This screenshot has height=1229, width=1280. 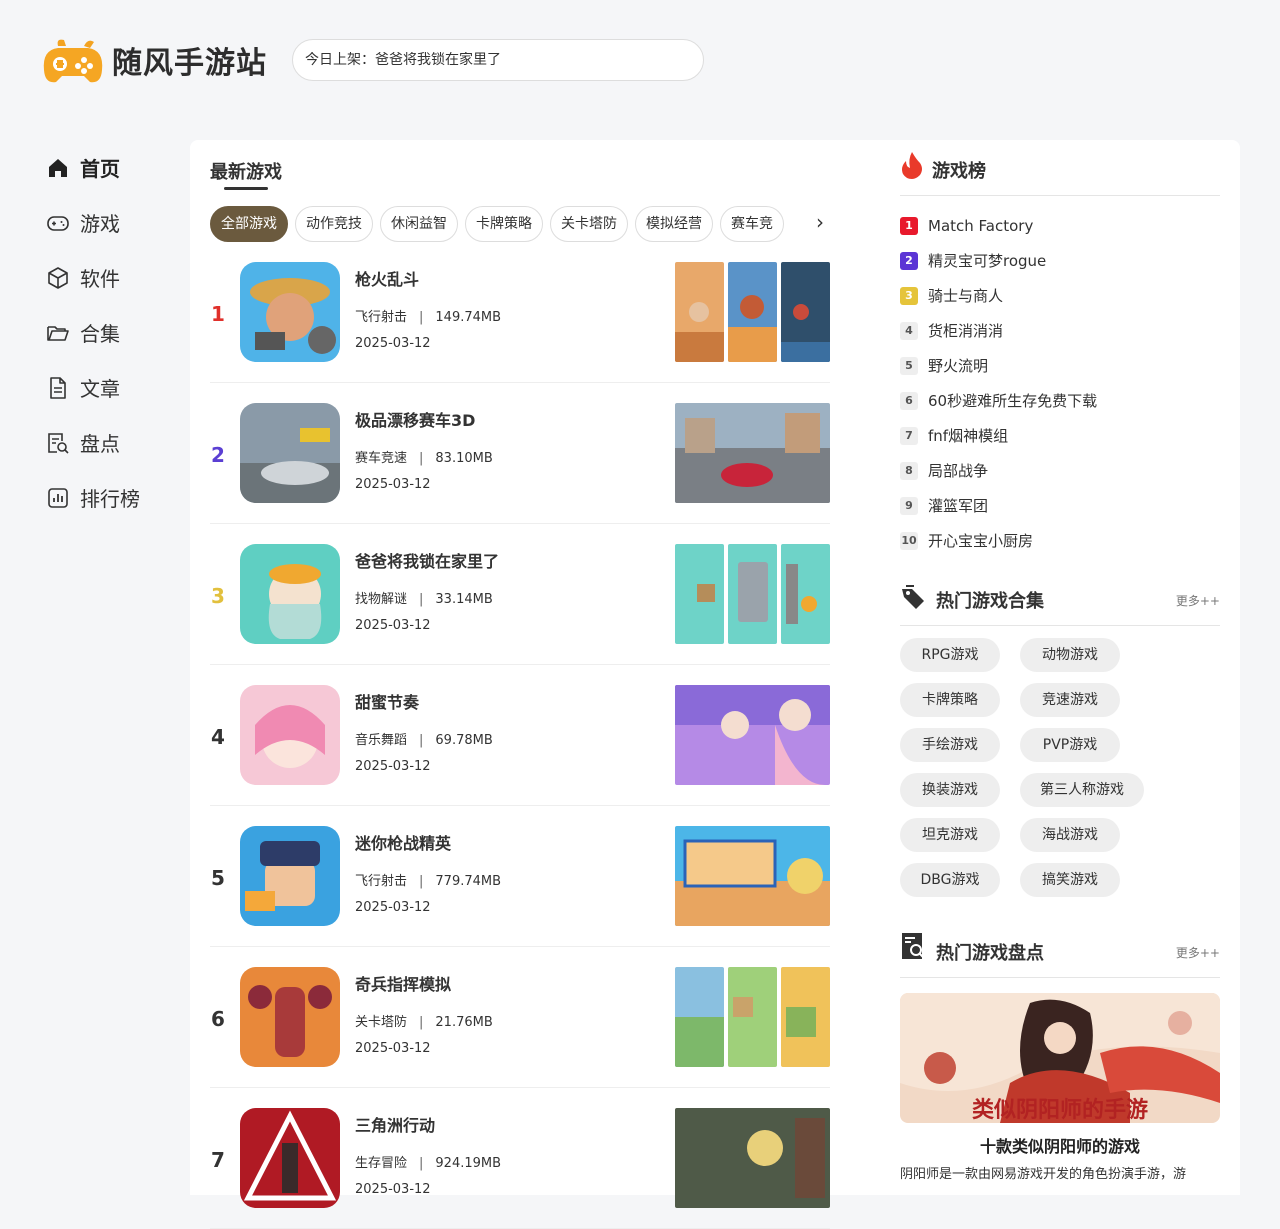 I want to click on rank-number: 3, so click(x=218, y=596).